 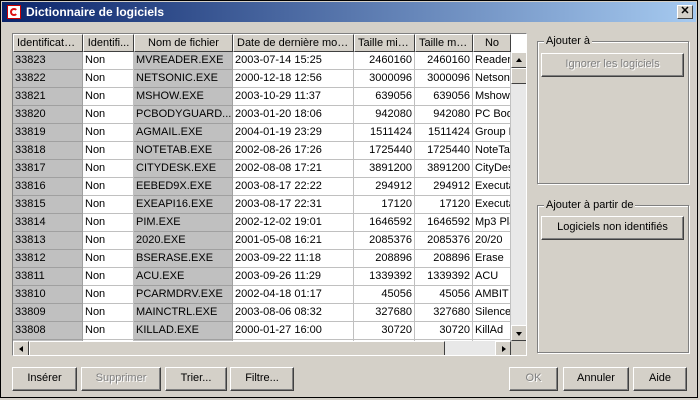 I want to click on ok-button: OK, so click(x=533, y=379).